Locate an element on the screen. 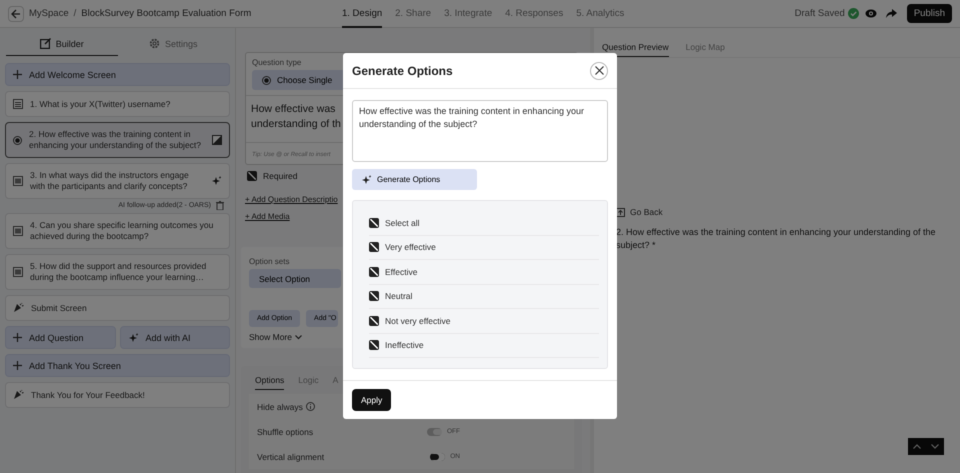  question-item: 4. Can you share specific learning outcomes you achieved during the bootcamp? is located at coordinates (117, 231).